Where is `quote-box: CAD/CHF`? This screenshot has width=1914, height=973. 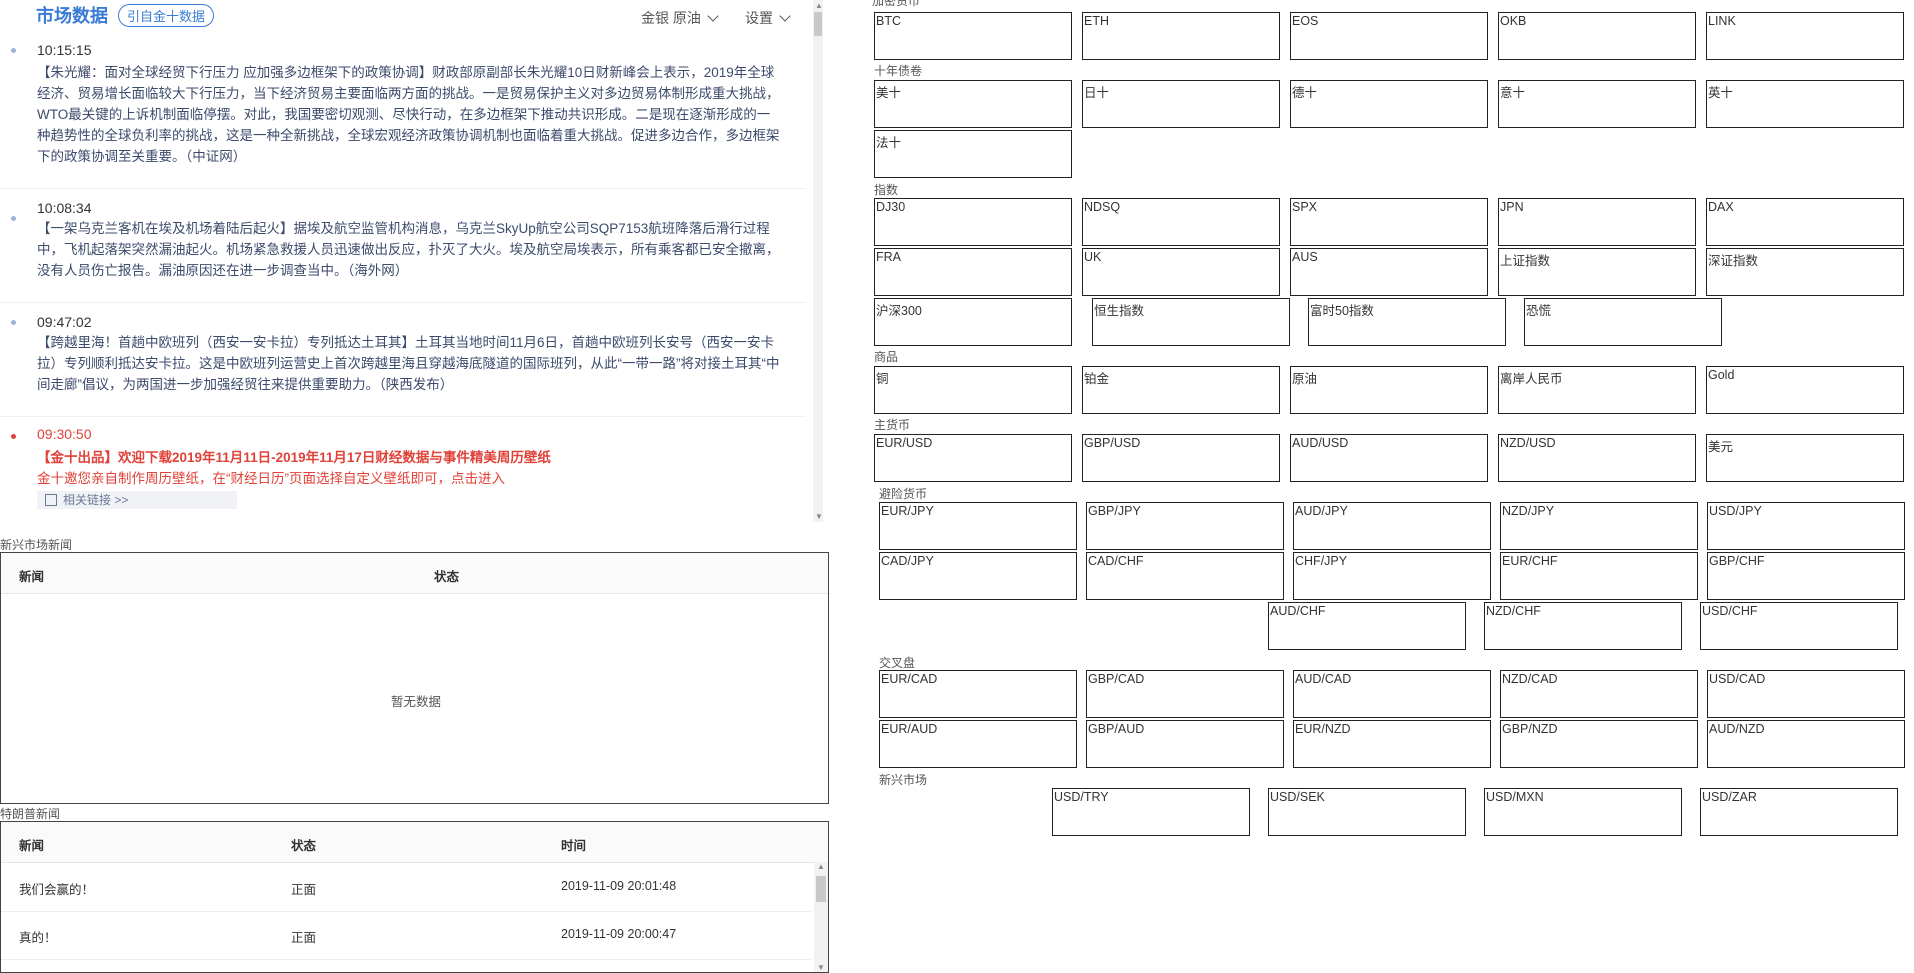 quote-box: CAD/CHF is located at coordinates (1185, 576).